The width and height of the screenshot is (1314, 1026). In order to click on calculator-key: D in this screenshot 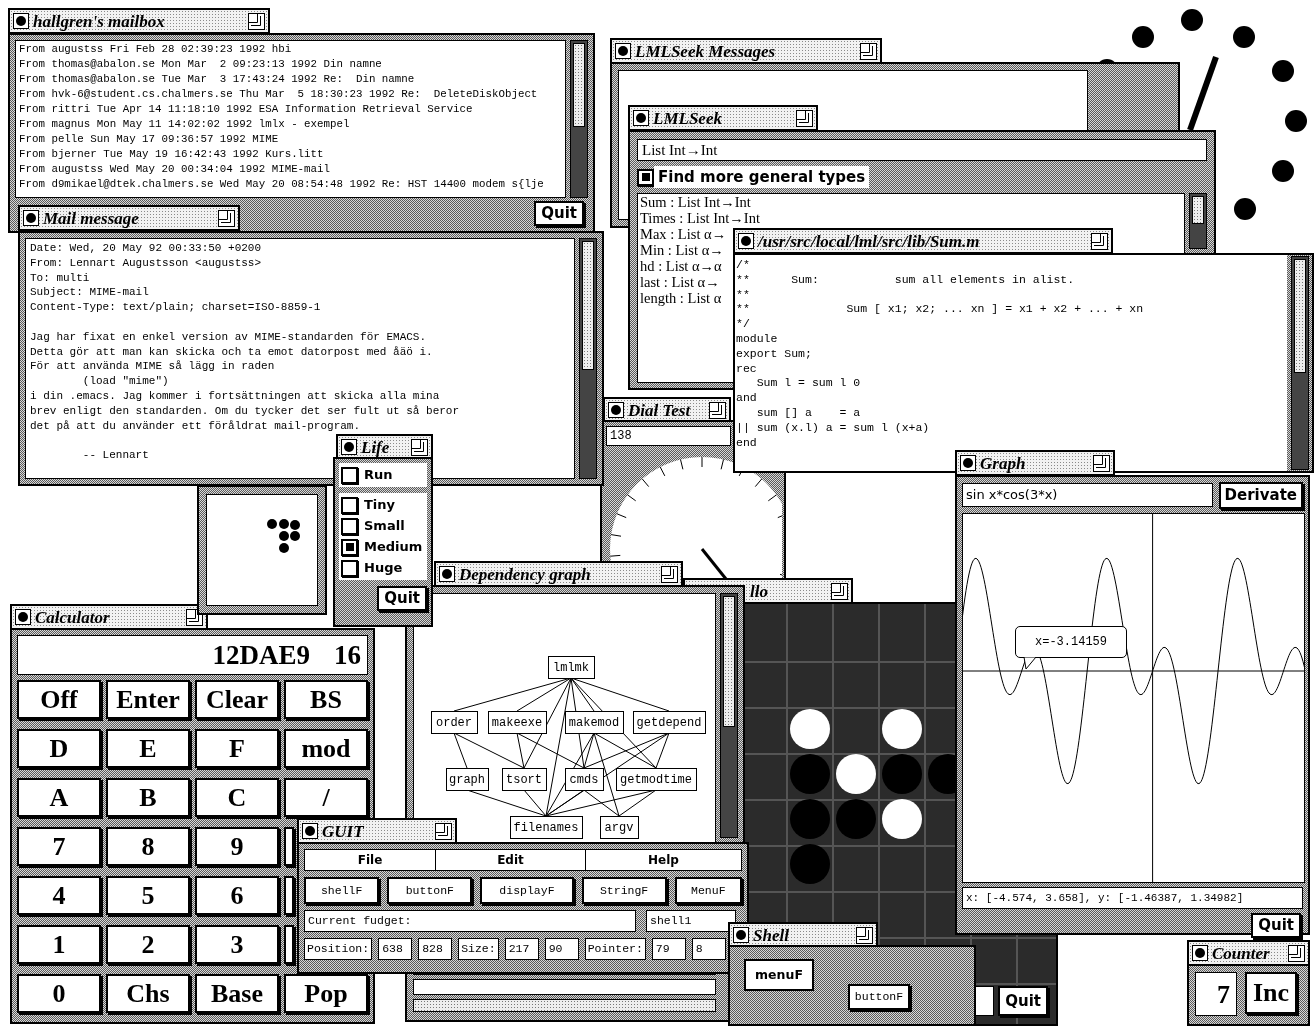, I will do `click(59, 748)`.